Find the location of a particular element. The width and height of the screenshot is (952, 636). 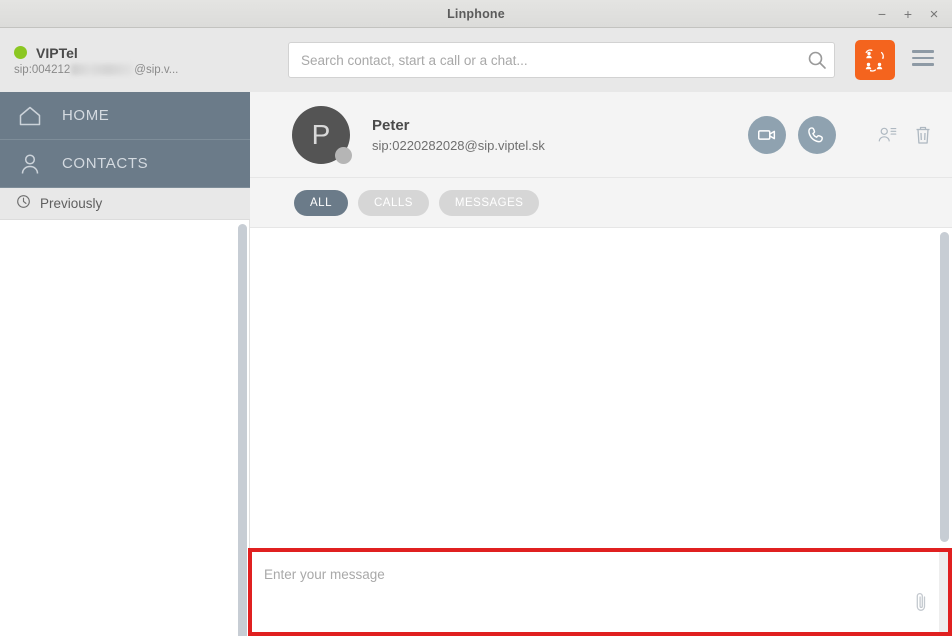

tab-calls: CALLS is located at coordinates (393, 202).